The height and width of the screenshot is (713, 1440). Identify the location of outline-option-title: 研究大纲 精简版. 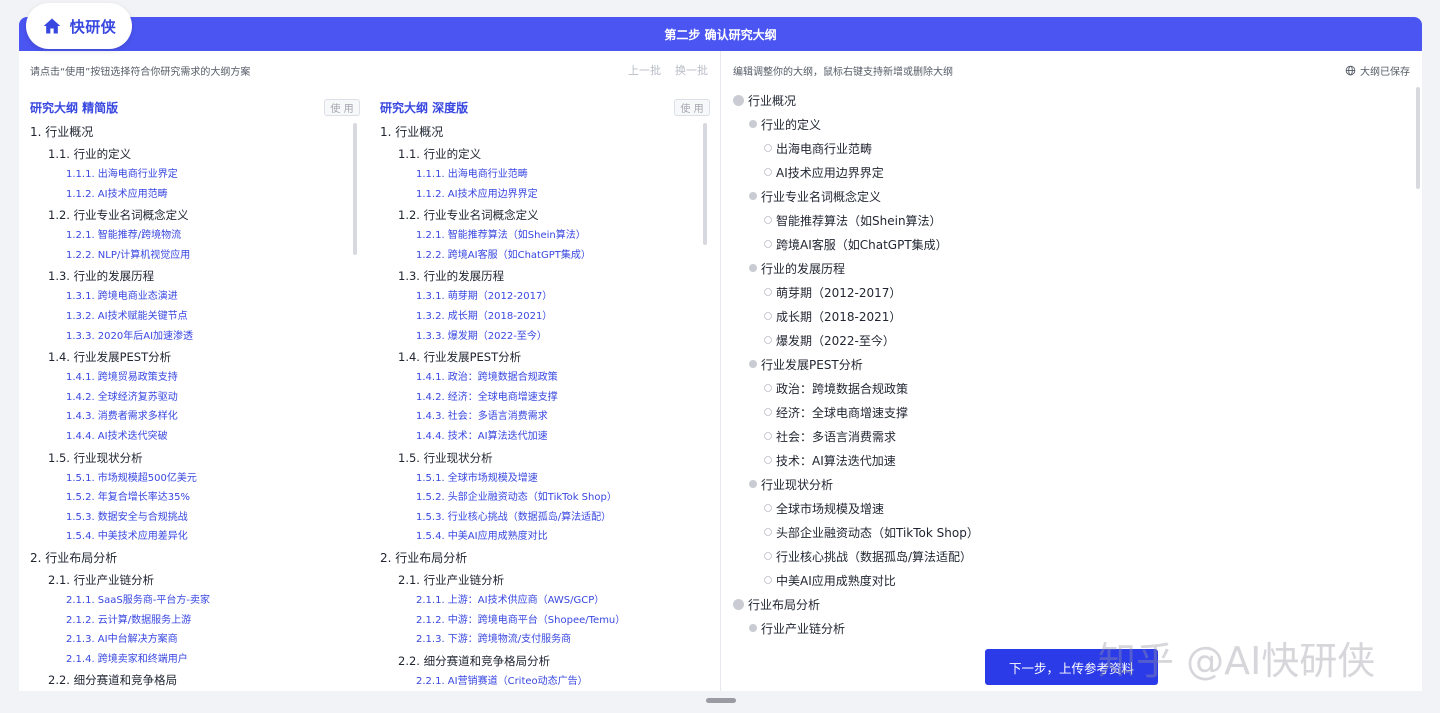
(74, 107).